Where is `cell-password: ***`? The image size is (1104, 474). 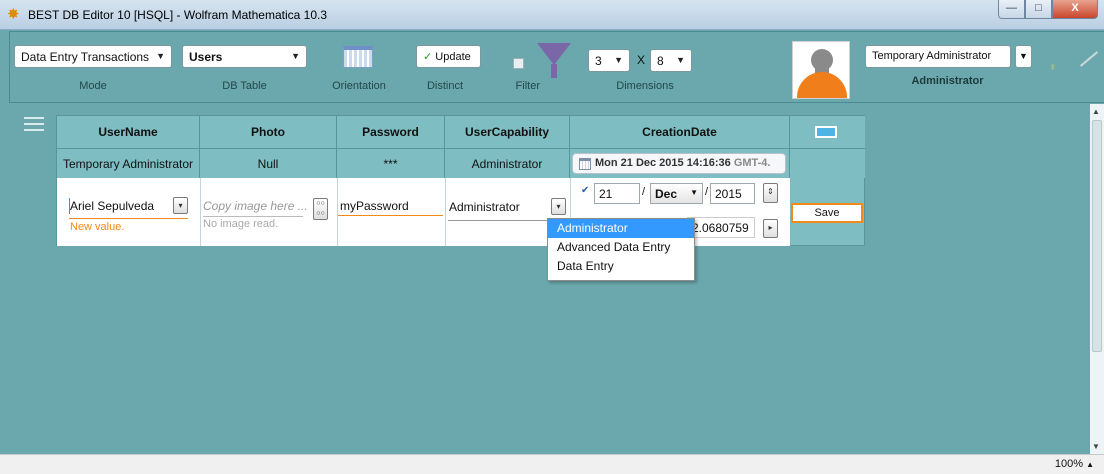
cell-password: *** is located at coordinates (391, 163).